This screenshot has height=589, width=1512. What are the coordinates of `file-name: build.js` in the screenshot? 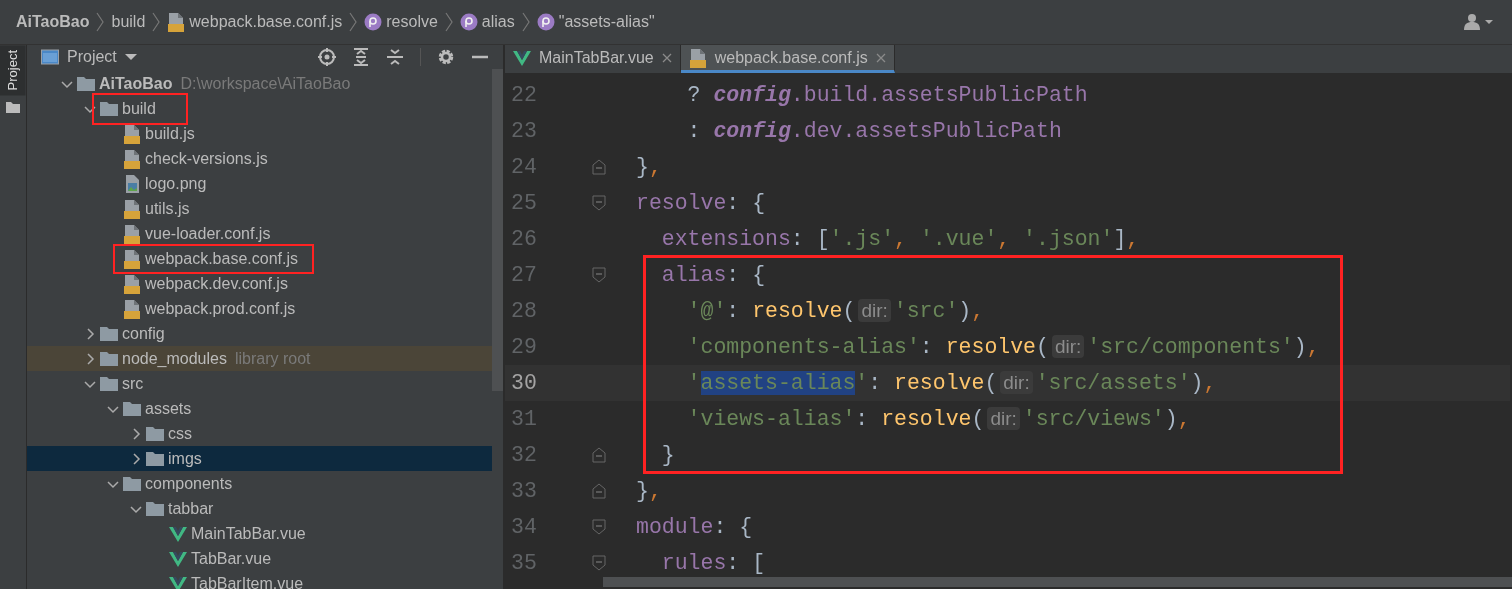 It's located at (170, 133).